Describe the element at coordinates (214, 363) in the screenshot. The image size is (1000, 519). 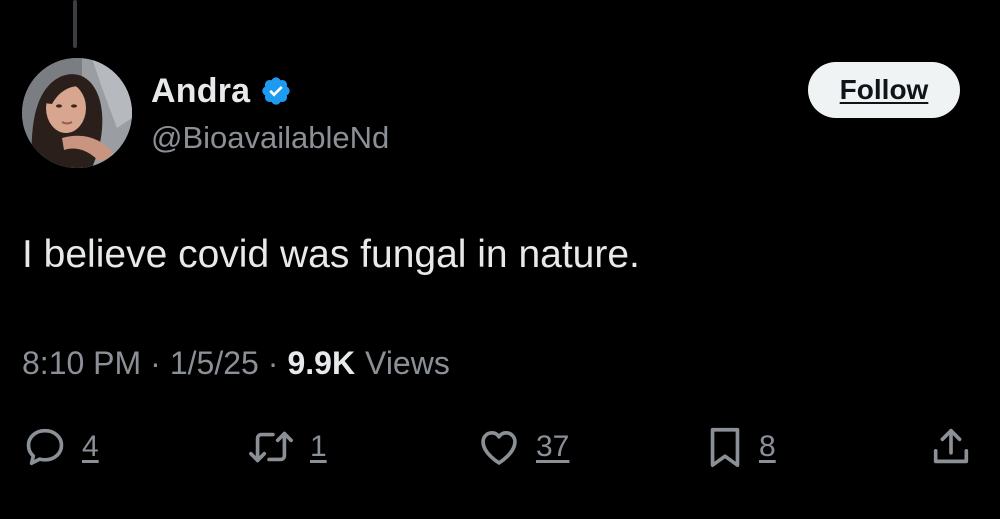
I see `tweet-date: 1/5/25` at that location.